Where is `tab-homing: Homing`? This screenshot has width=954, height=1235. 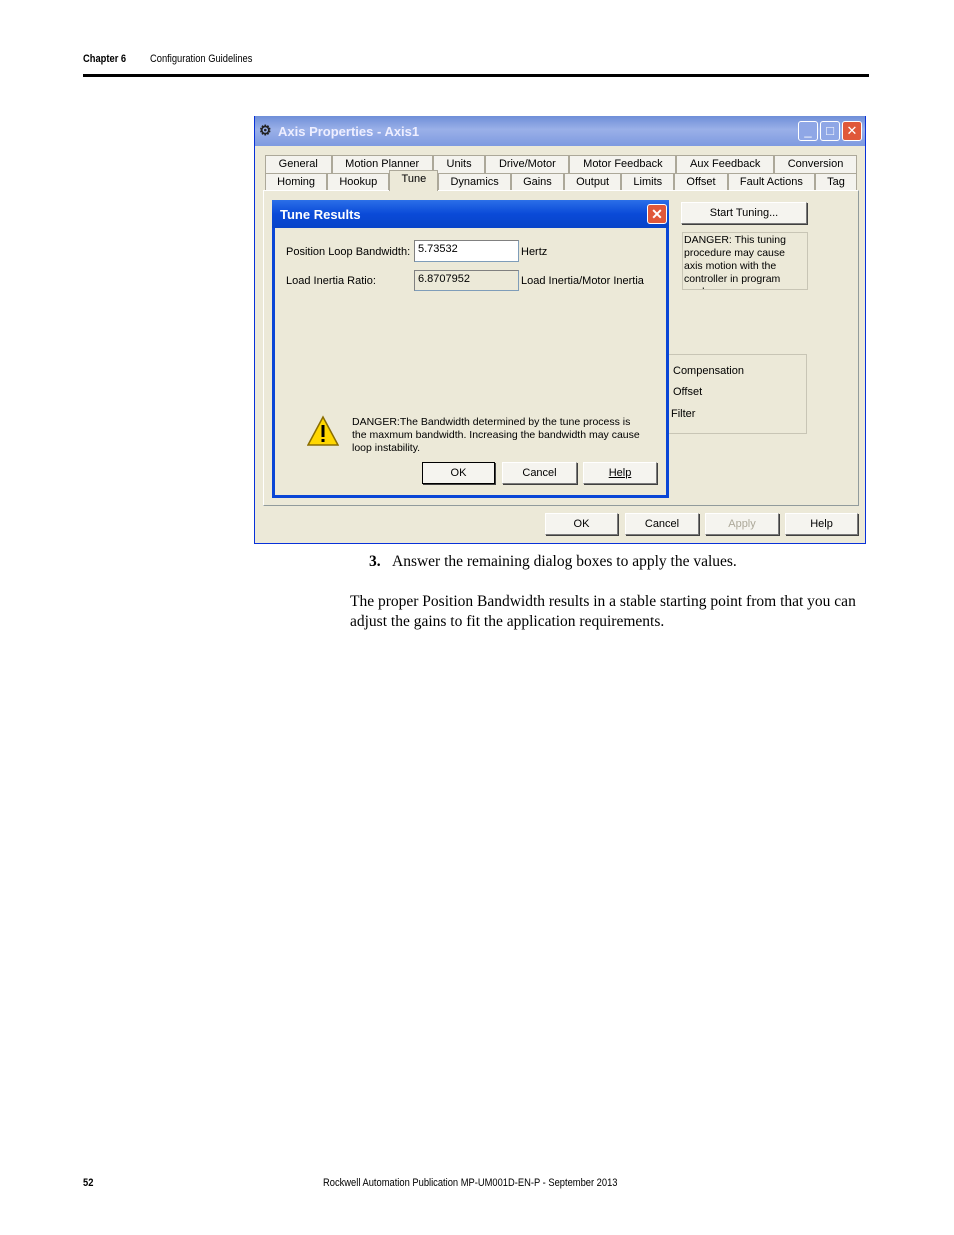
tab-homing: Homing is located at coordinates (296, 182).